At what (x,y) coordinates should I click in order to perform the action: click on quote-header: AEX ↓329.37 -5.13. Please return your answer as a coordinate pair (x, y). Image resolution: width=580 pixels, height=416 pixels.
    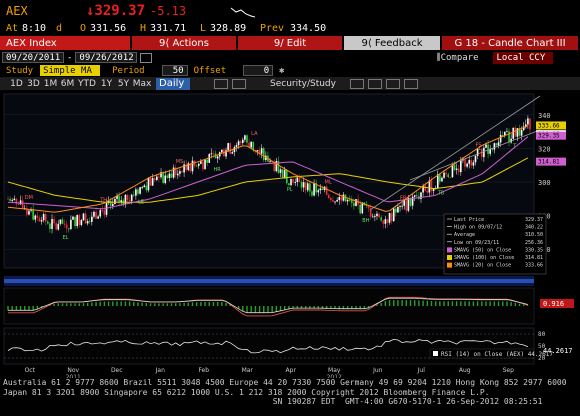
    Looking at the image, I should click on (290, 10).